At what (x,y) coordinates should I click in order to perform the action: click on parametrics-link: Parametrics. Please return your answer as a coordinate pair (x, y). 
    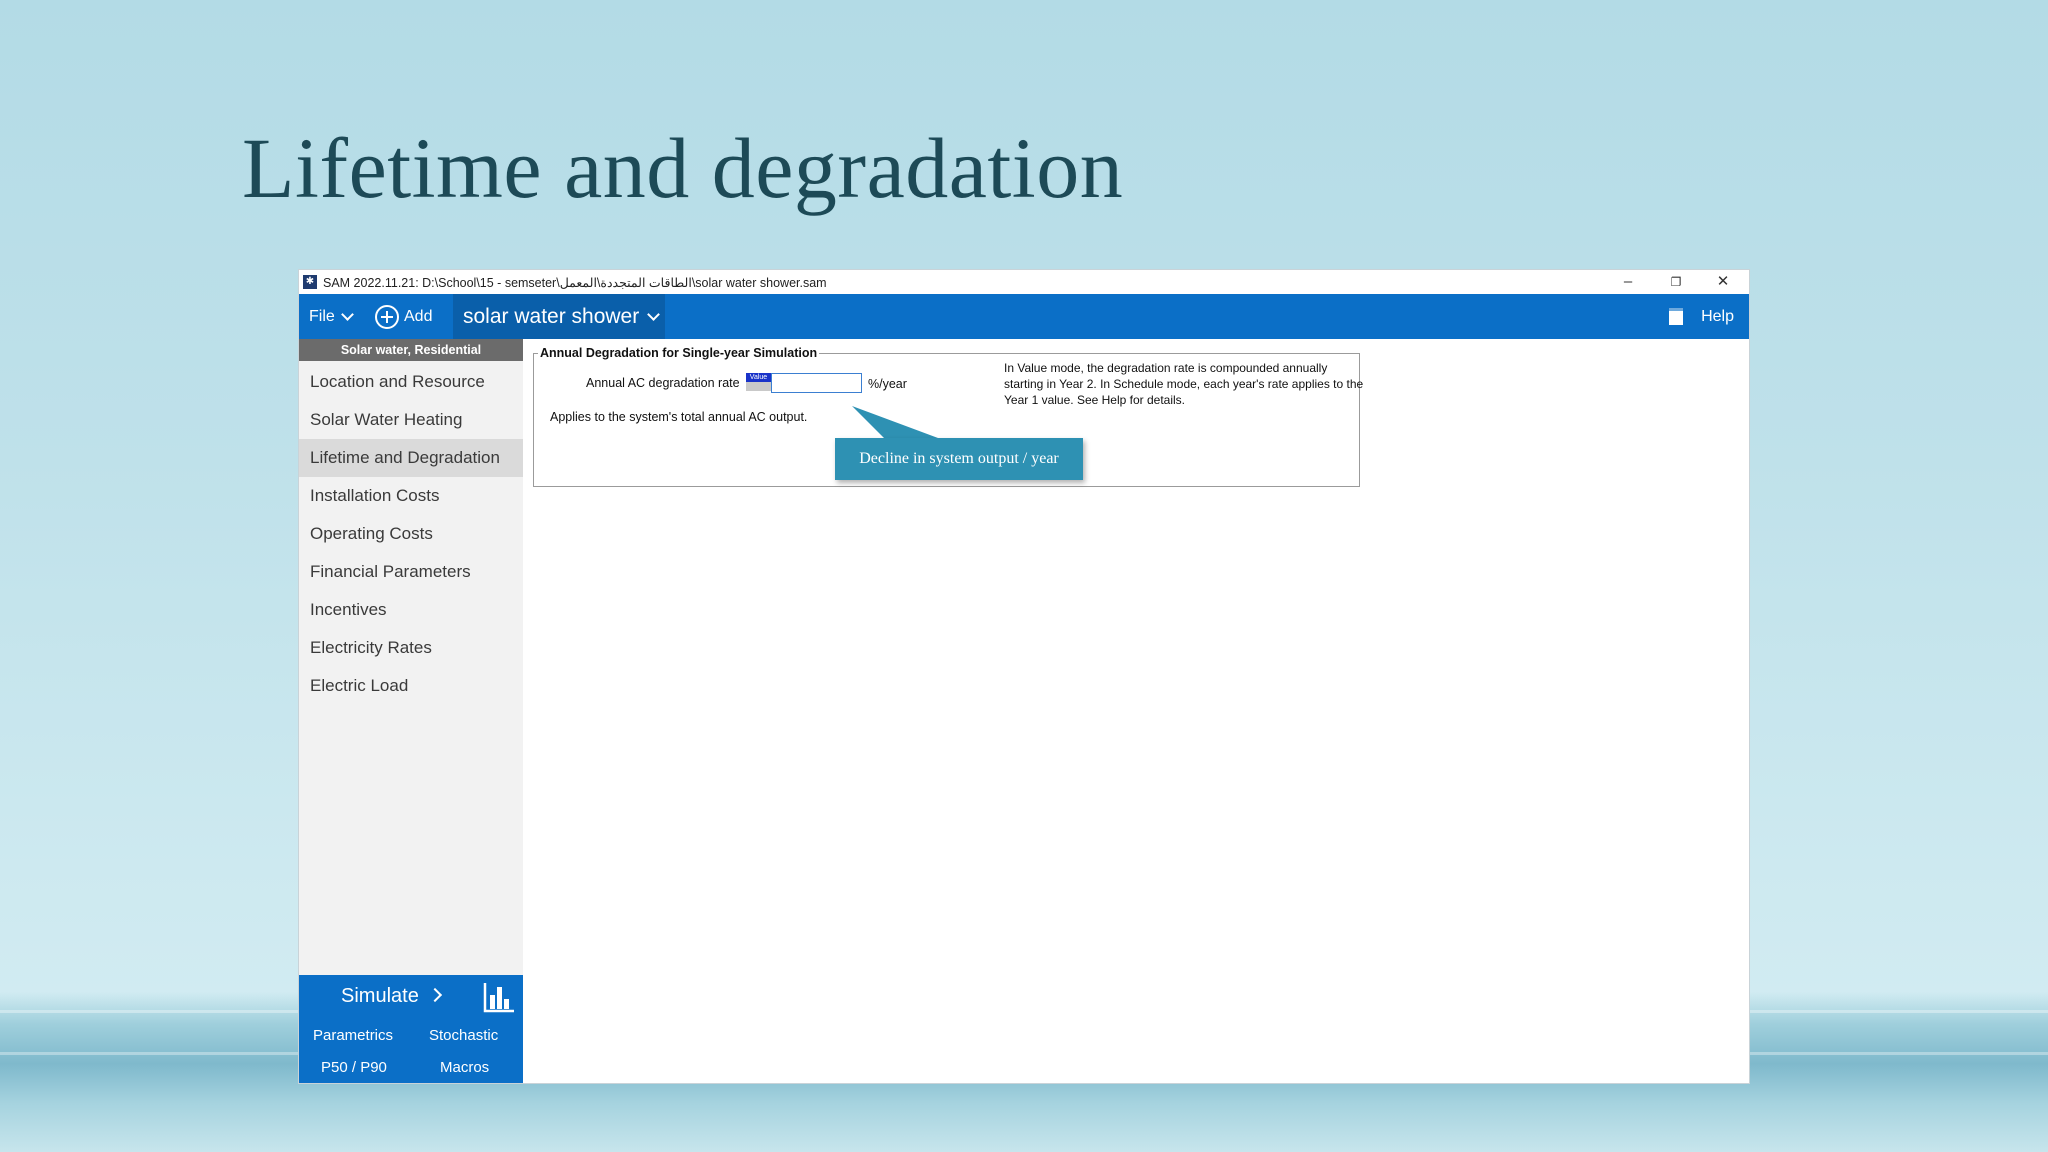
    Looking at the image, I should click on (353, 1035).